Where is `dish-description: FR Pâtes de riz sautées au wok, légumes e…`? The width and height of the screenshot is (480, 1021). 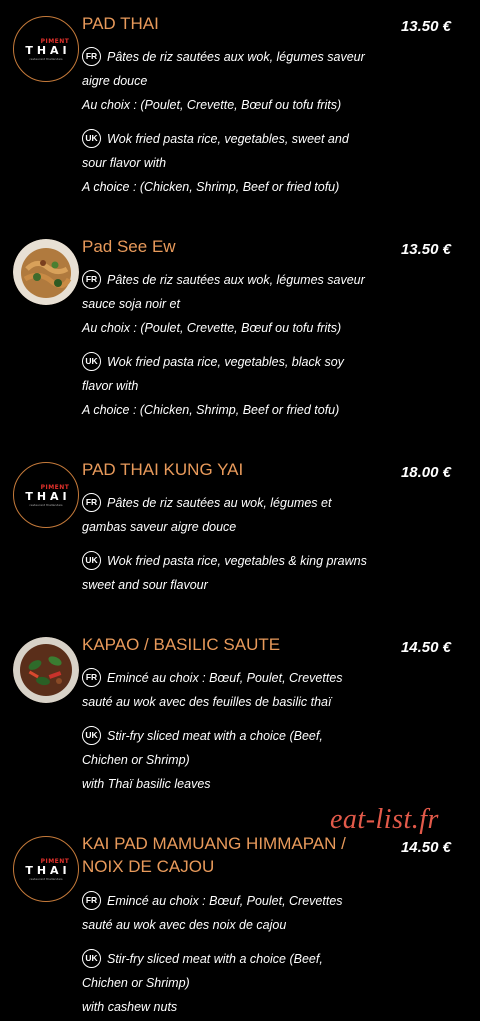 dish-description: FR Pâtes de riz sautées au wok, légumes e… is located at coordinates (232, 544).